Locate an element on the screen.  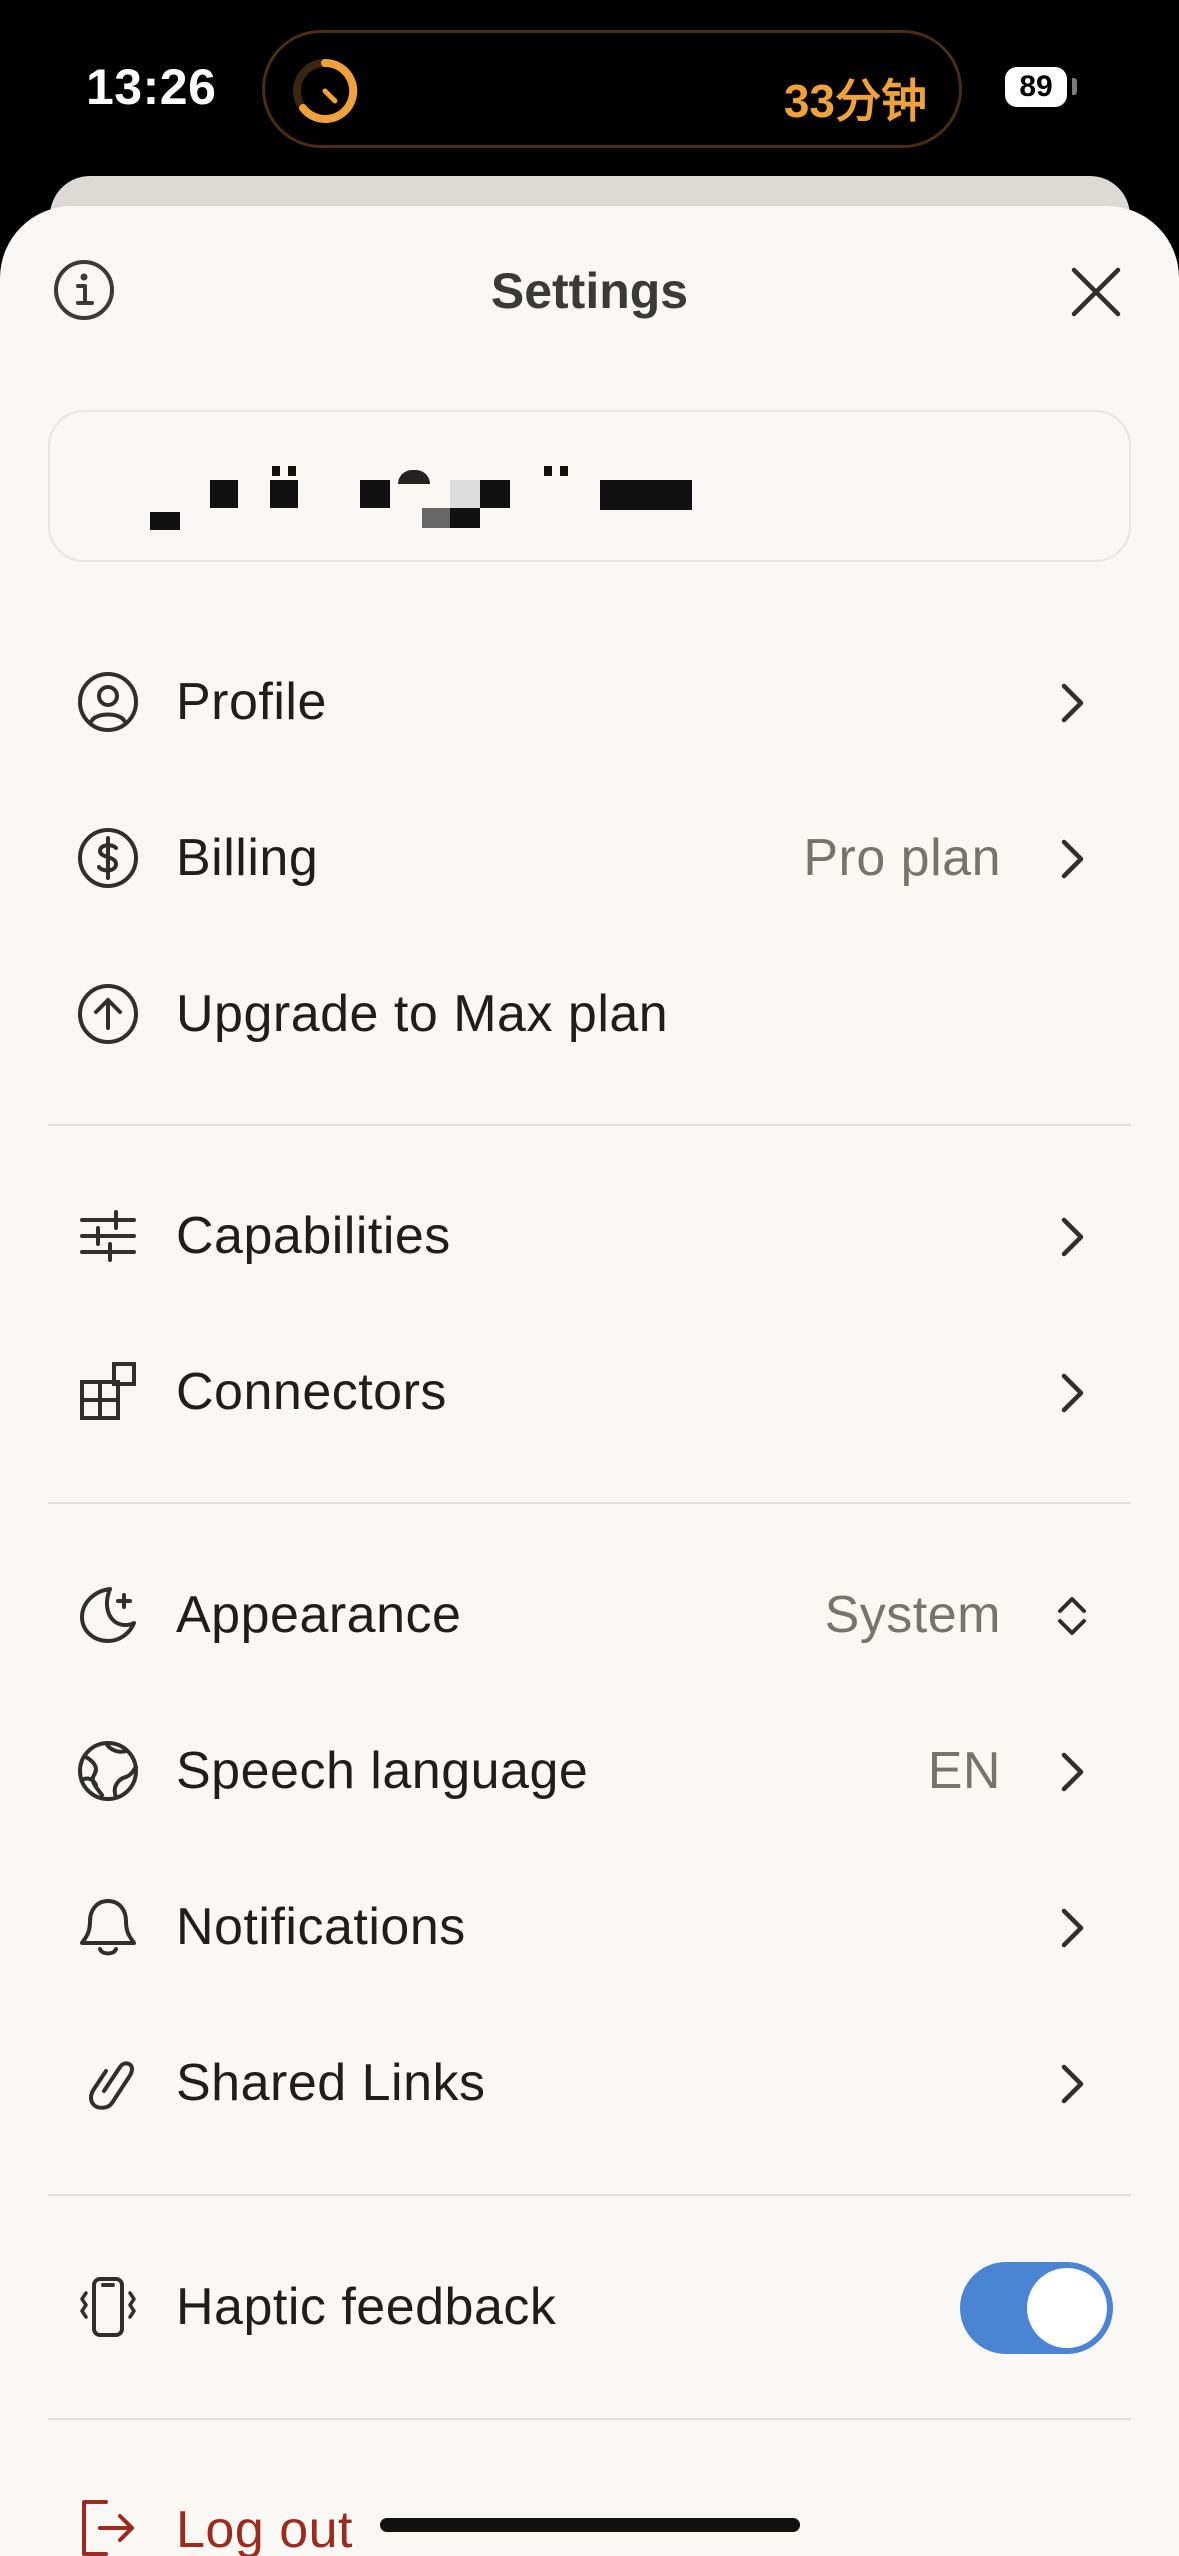
row-label: Capabilities is located at coordinates (313, 1236).